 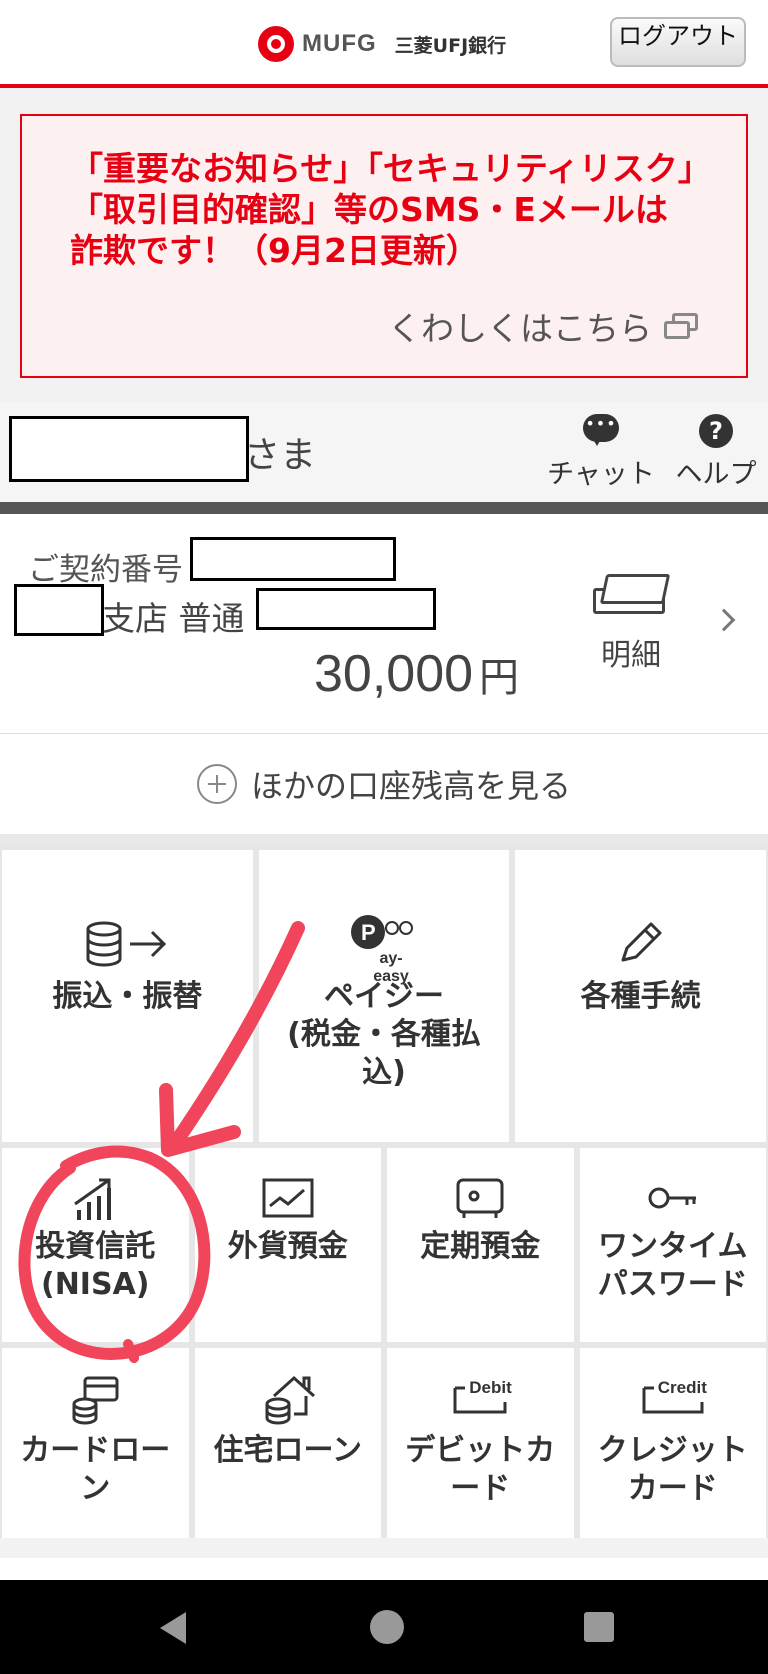 I want to click on mufg-logo-mark-icon, so click(x=276, y=44).